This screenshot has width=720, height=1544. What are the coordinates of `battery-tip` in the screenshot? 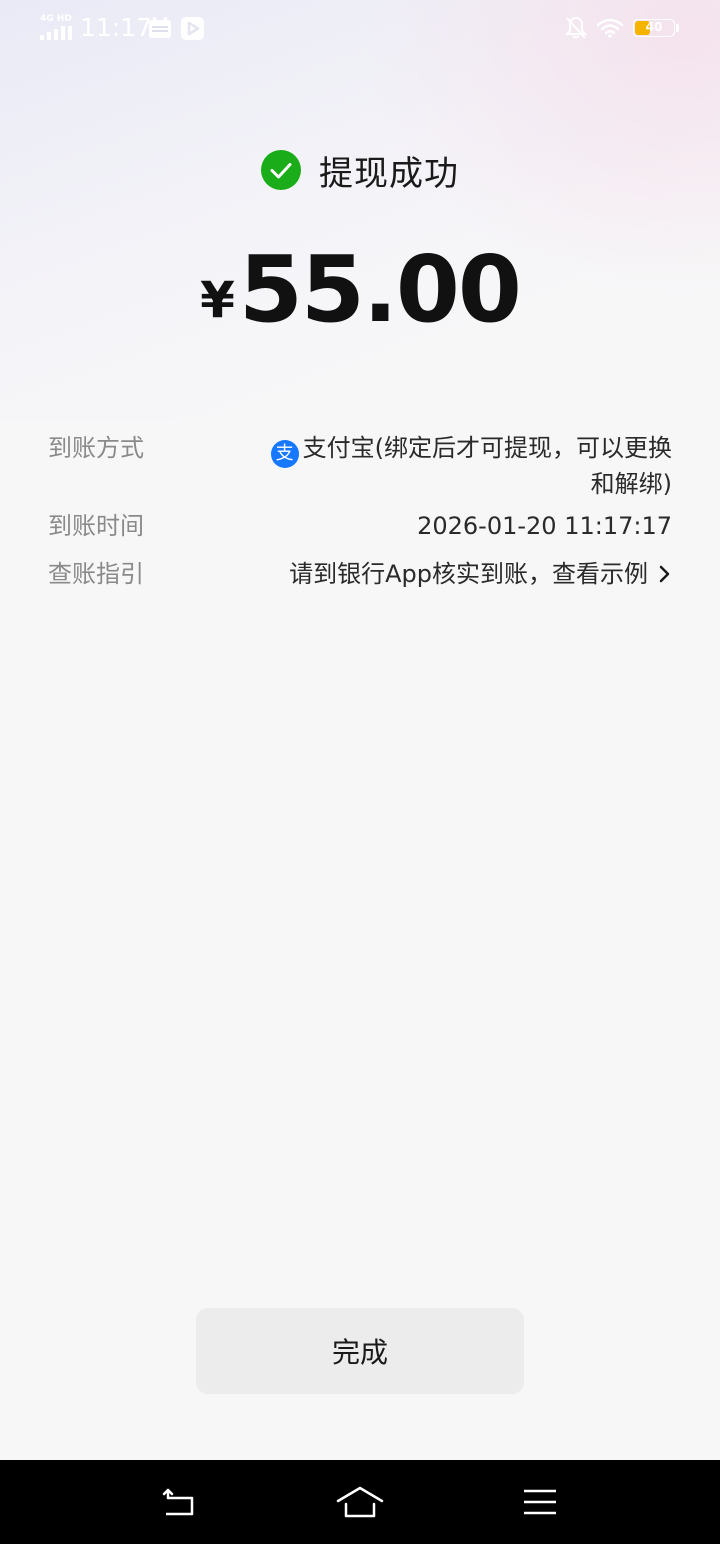 It's located at (677, 28).